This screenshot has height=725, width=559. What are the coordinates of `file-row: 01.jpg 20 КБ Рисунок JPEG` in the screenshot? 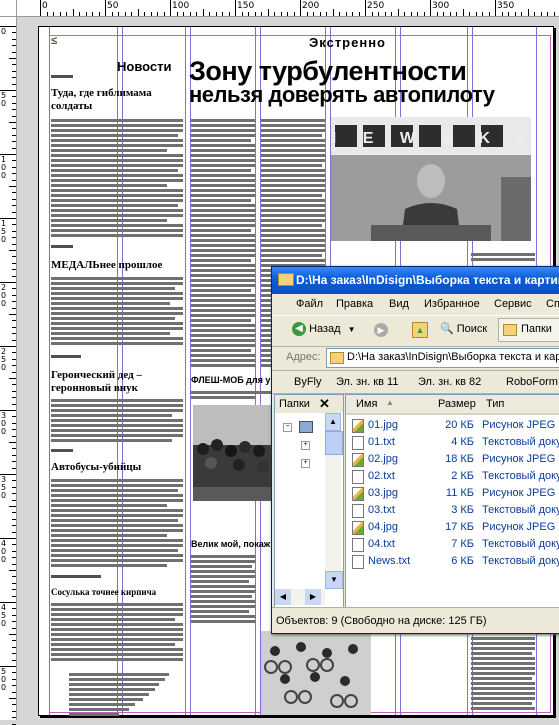 It's located at (452, 425).